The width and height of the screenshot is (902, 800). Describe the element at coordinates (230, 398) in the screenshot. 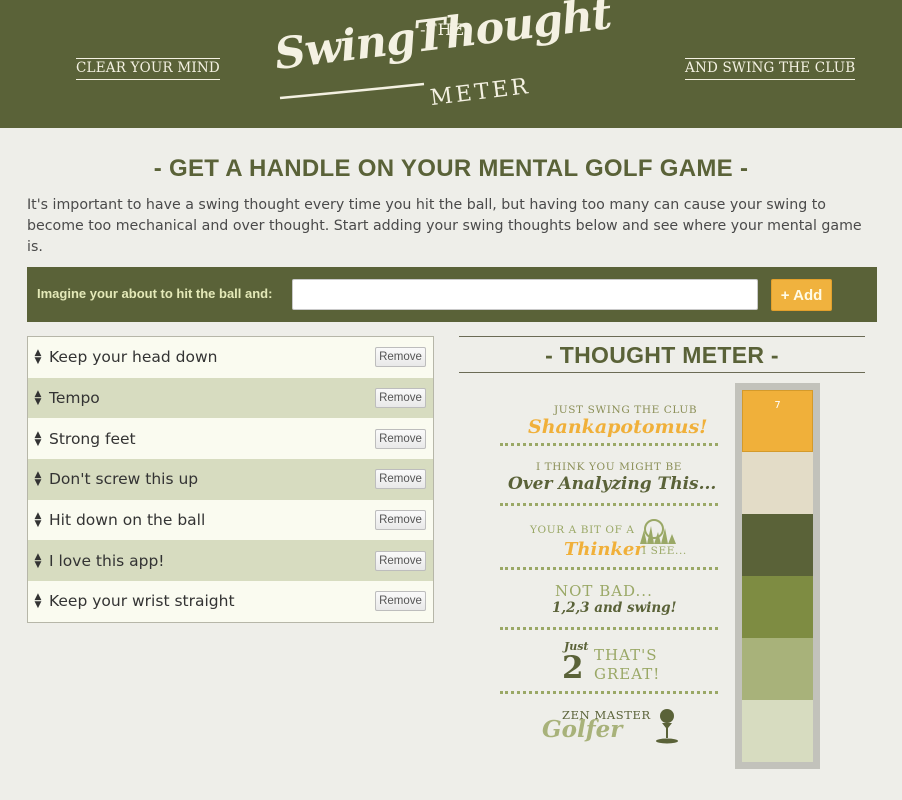

I see `list-item: ▲ ▼ Tempo Remove` at that location.